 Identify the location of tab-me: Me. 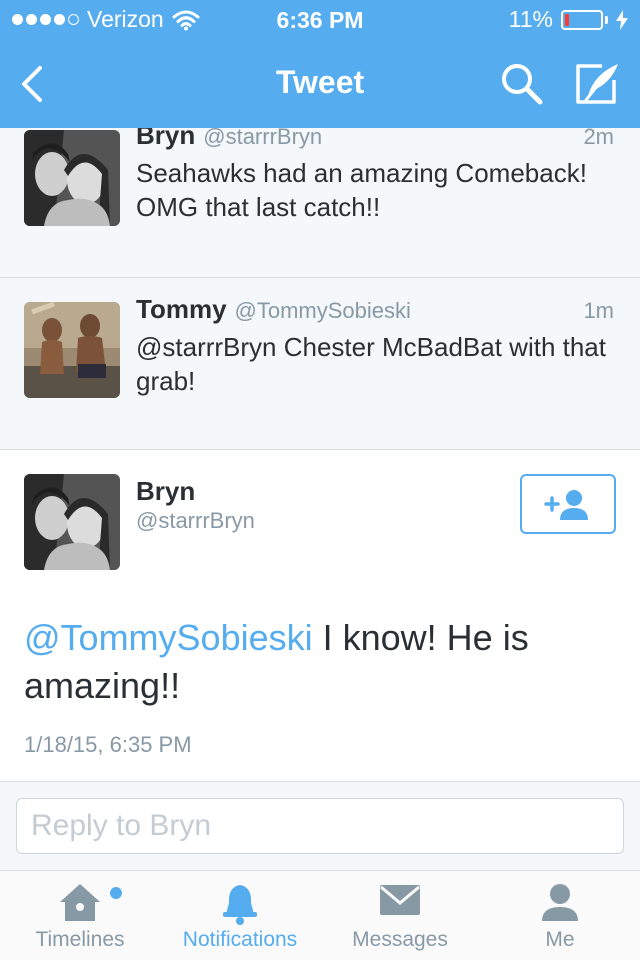
(560, 915).